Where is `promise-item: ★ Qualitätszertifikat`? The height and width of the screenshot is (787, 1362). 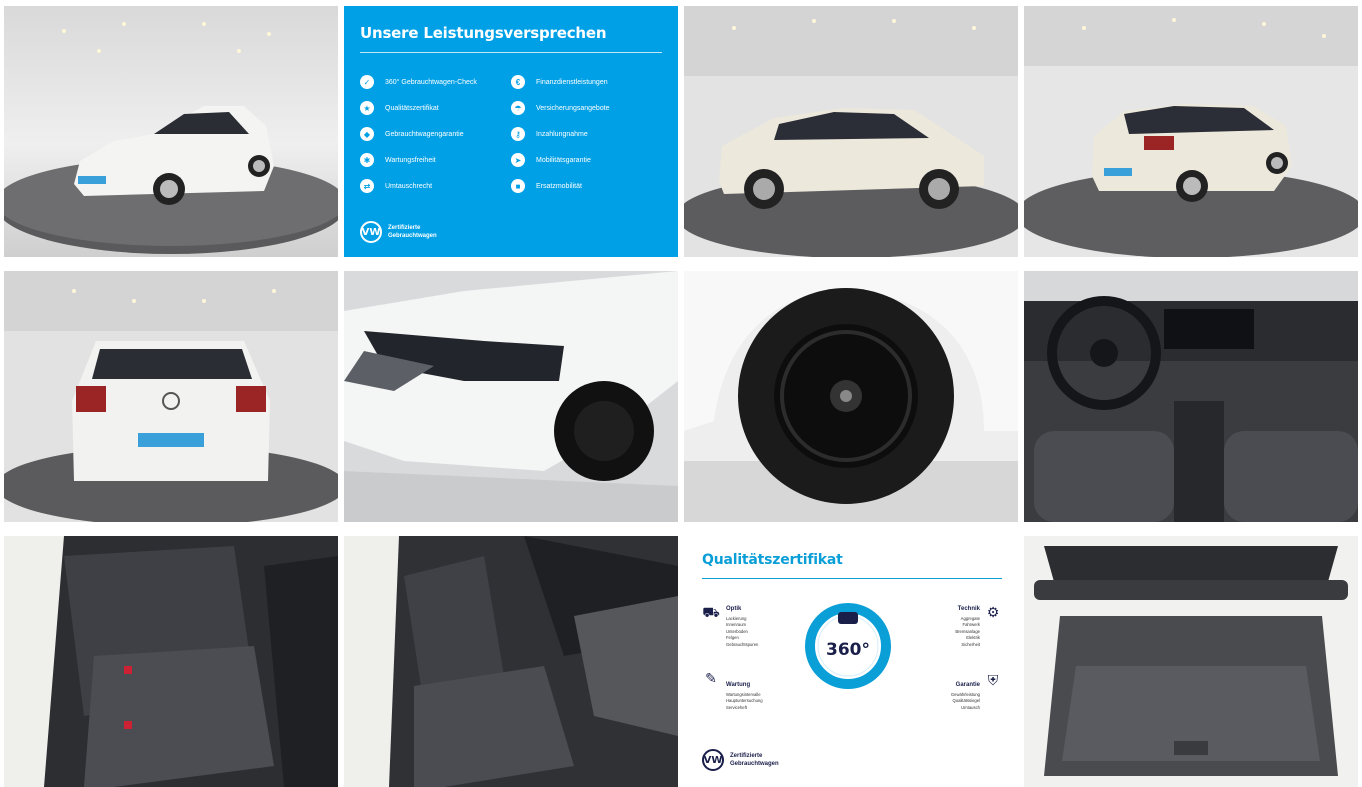
promise-item: ★ Qualitätszertifikat is located at coordinates (435, 108).